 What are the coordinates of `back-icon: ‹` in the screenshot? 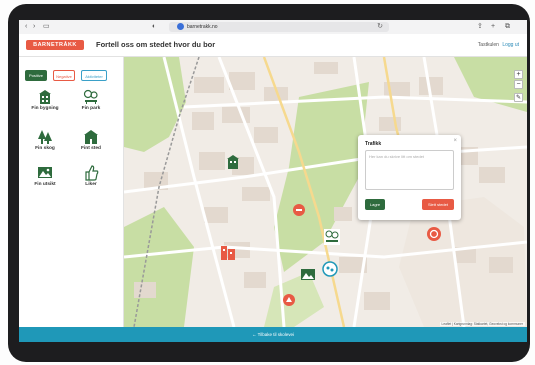 It's located at (26, 27).